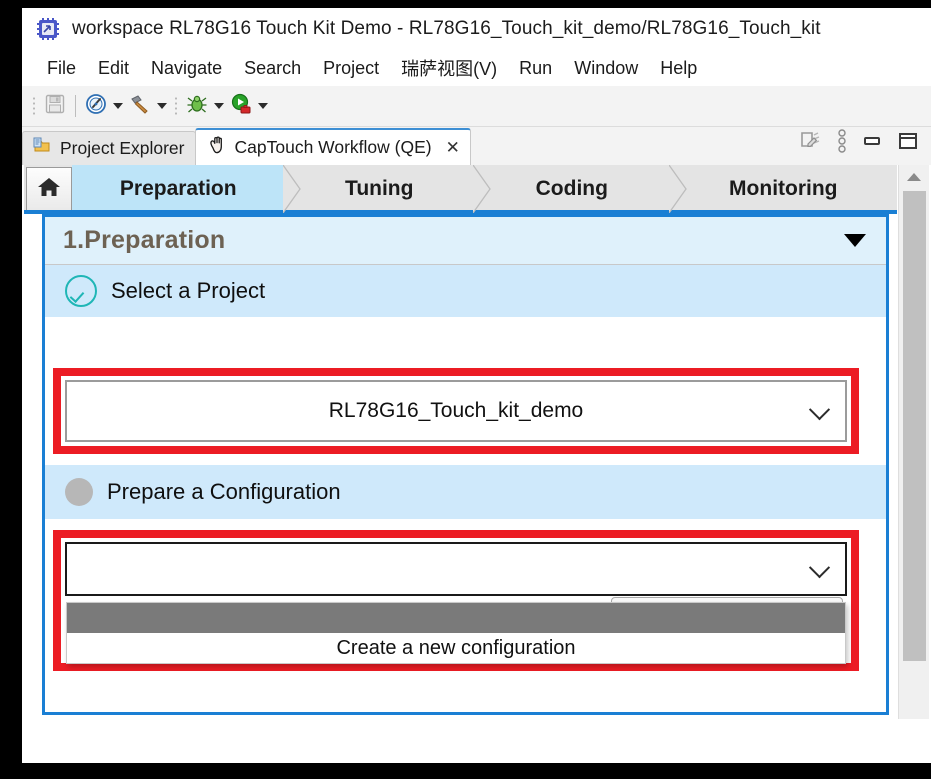 Image resolution: width=931 pixels, height=779 pixels. I want to click on green-play-icon, so click(241, 106).